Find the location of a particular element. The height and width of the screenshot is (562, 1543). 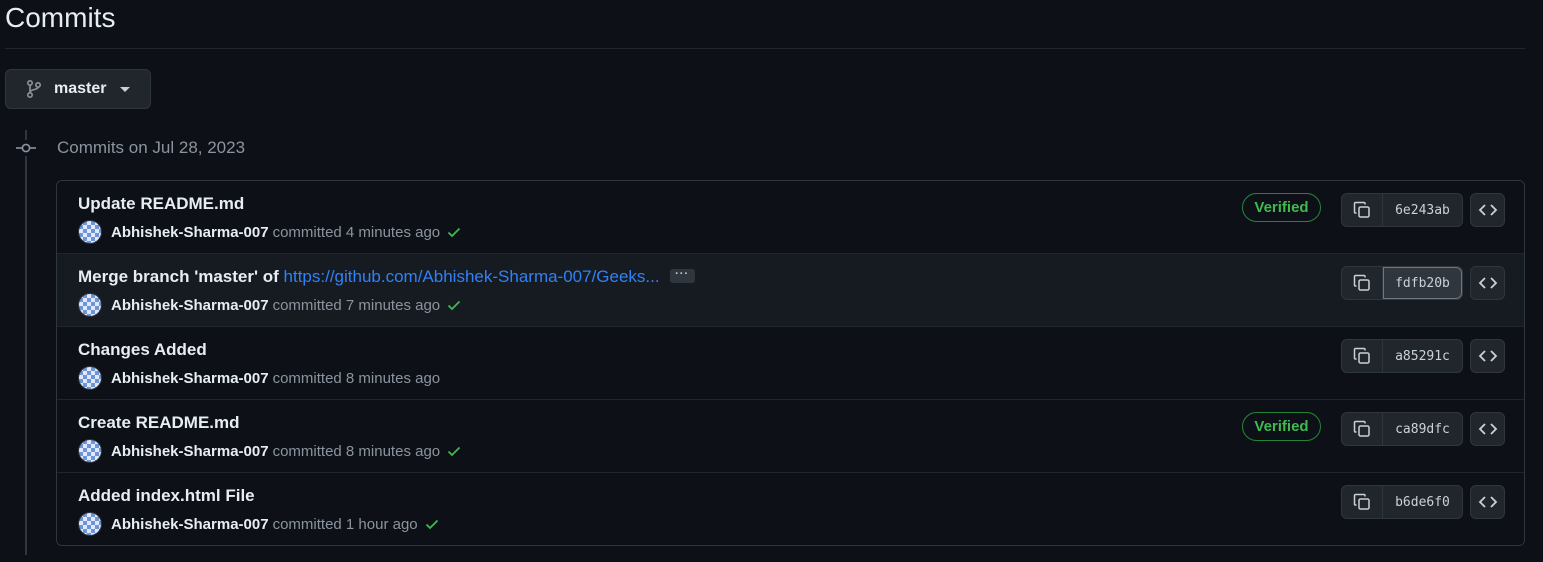

commit-title: Changes Added is located at coordinates (142, 350).